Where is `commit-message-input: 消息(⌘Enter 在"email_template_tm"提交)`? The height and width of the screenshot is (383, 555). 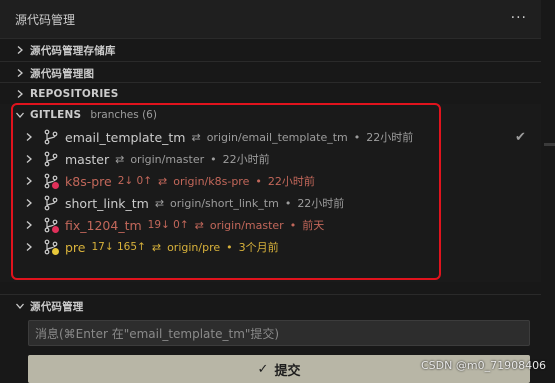
commit-message-input: 消息(⌘Enter 在"email_template_tm"提交) is located at coordinates (279, 333).